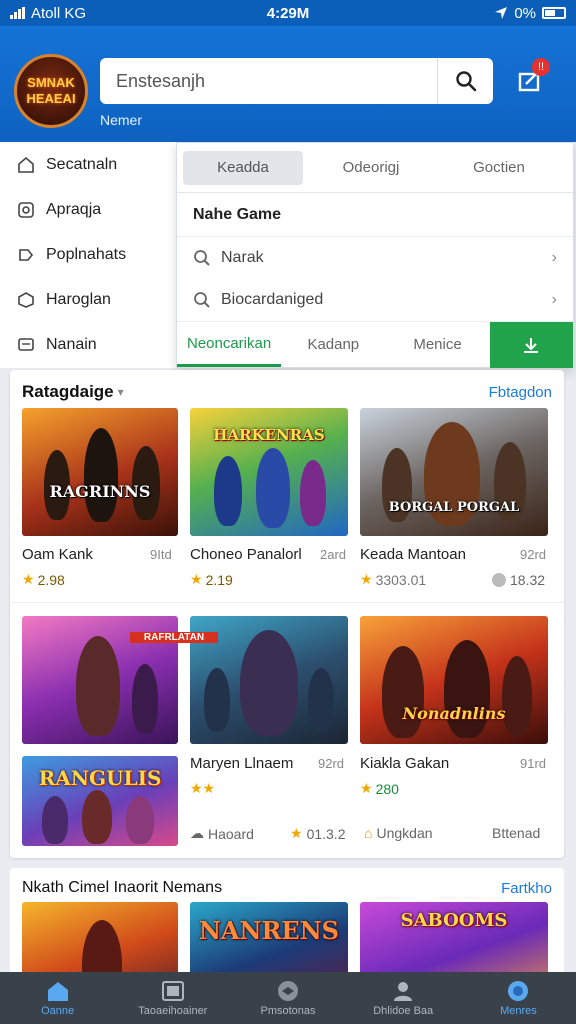 This screenshot has height=1024, width=576. Describe the element at coordinates (17, 13) in the screenshot. I see `signal-icon` at that location.